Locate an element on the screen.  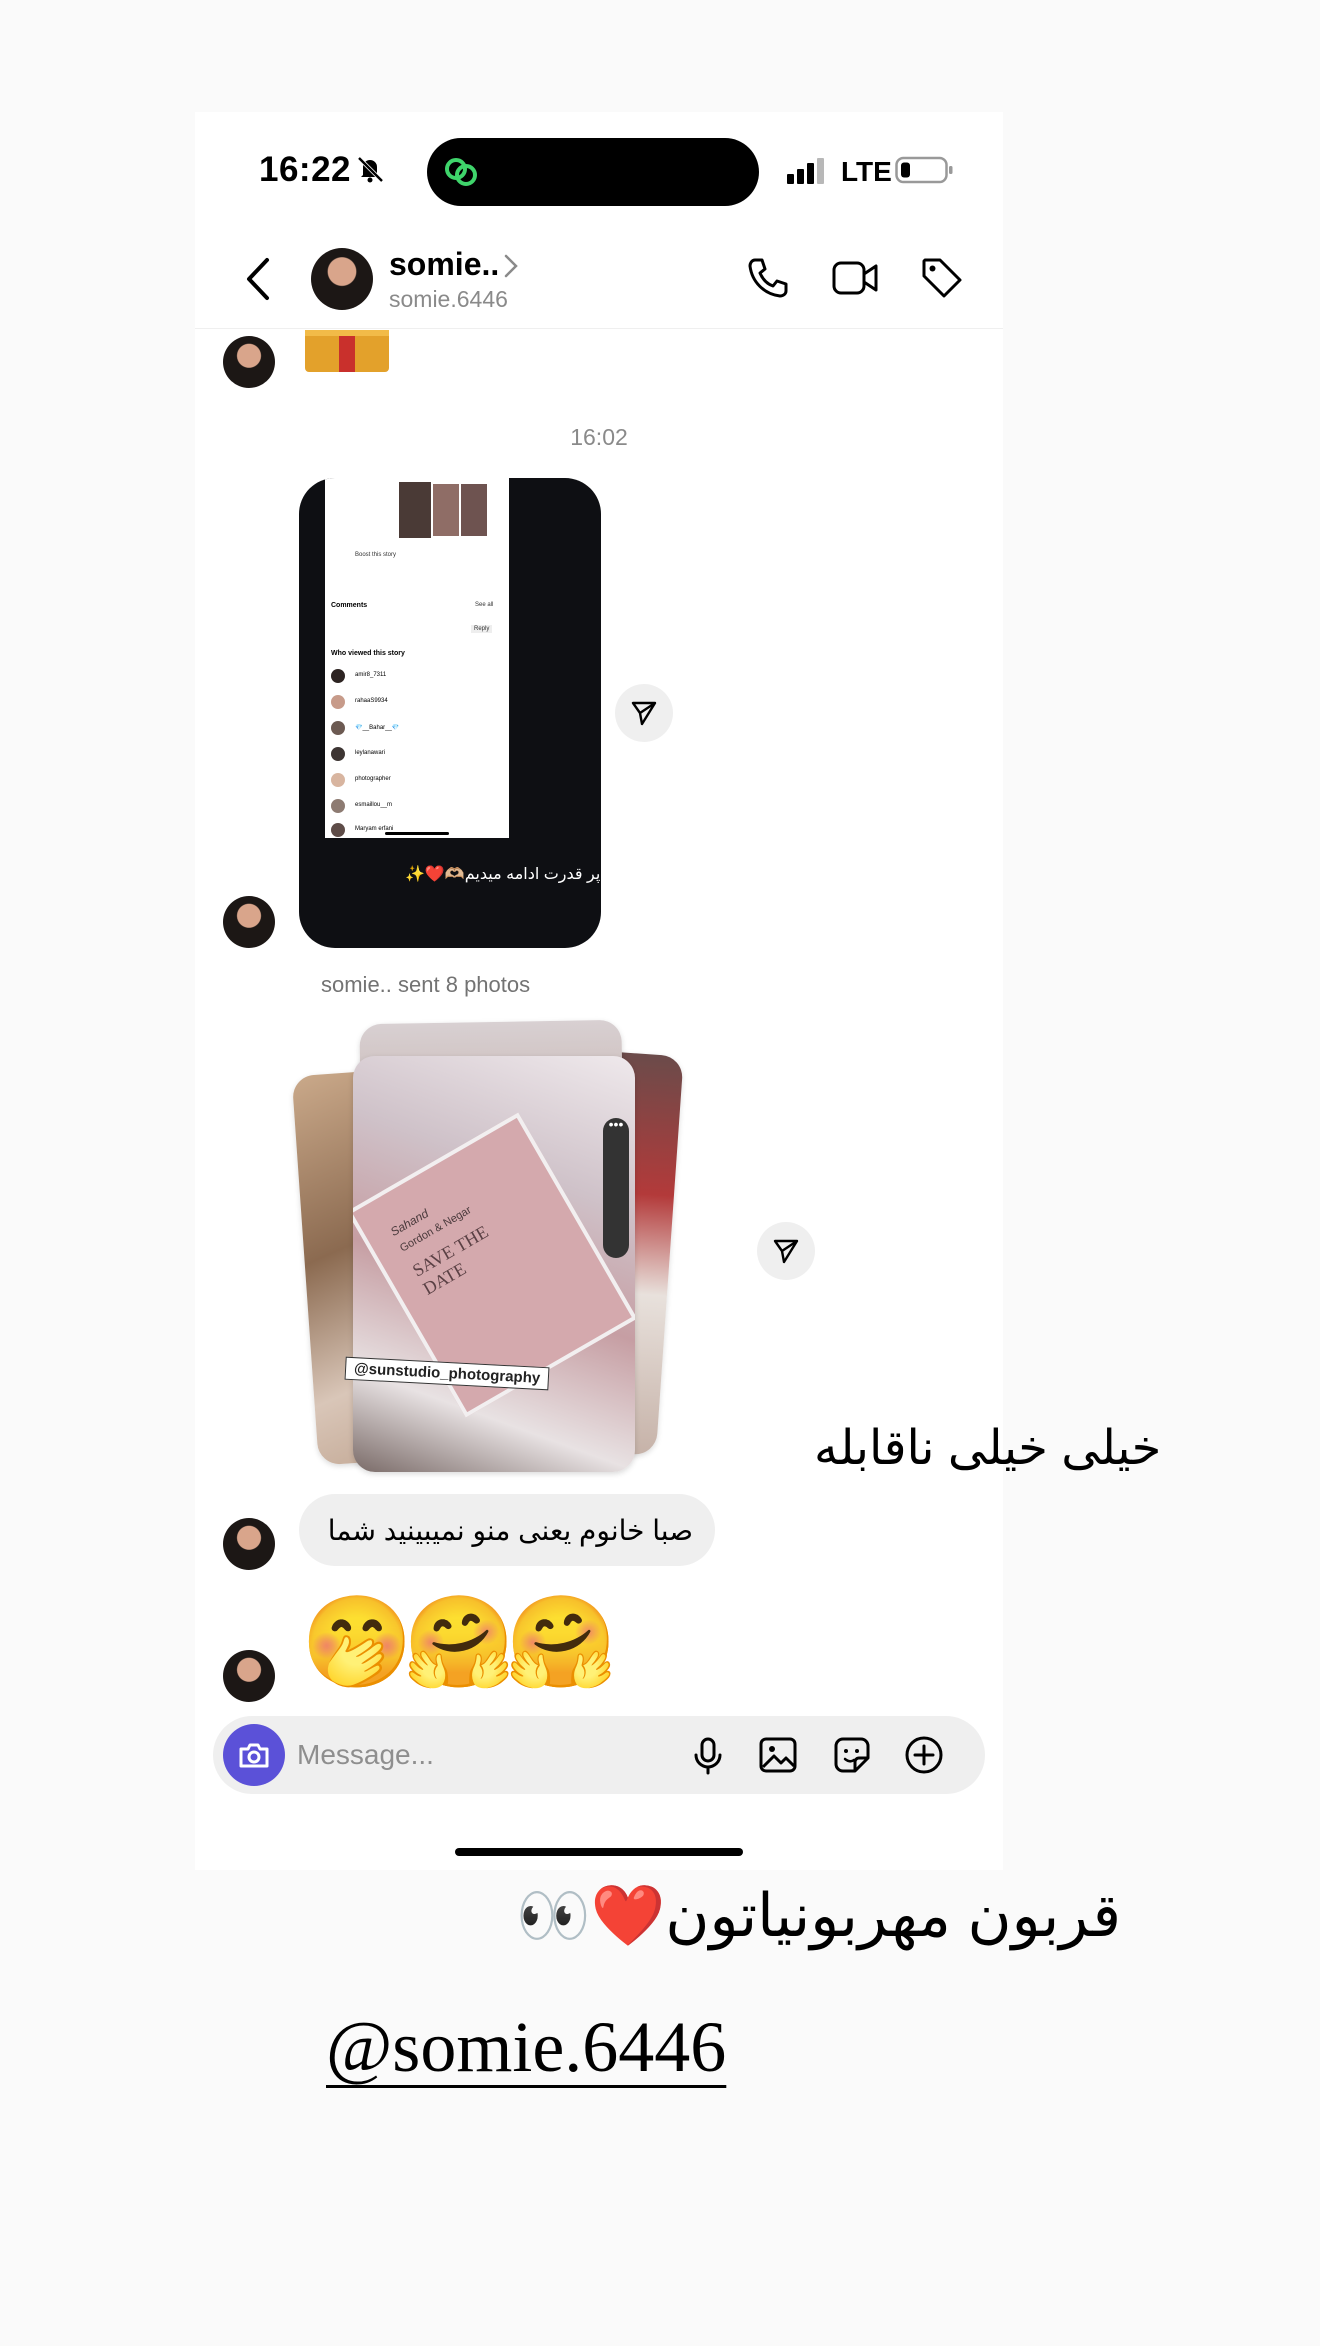
viewer-name: 💎__Bahar__💎 is located at coordinates (377, 728).